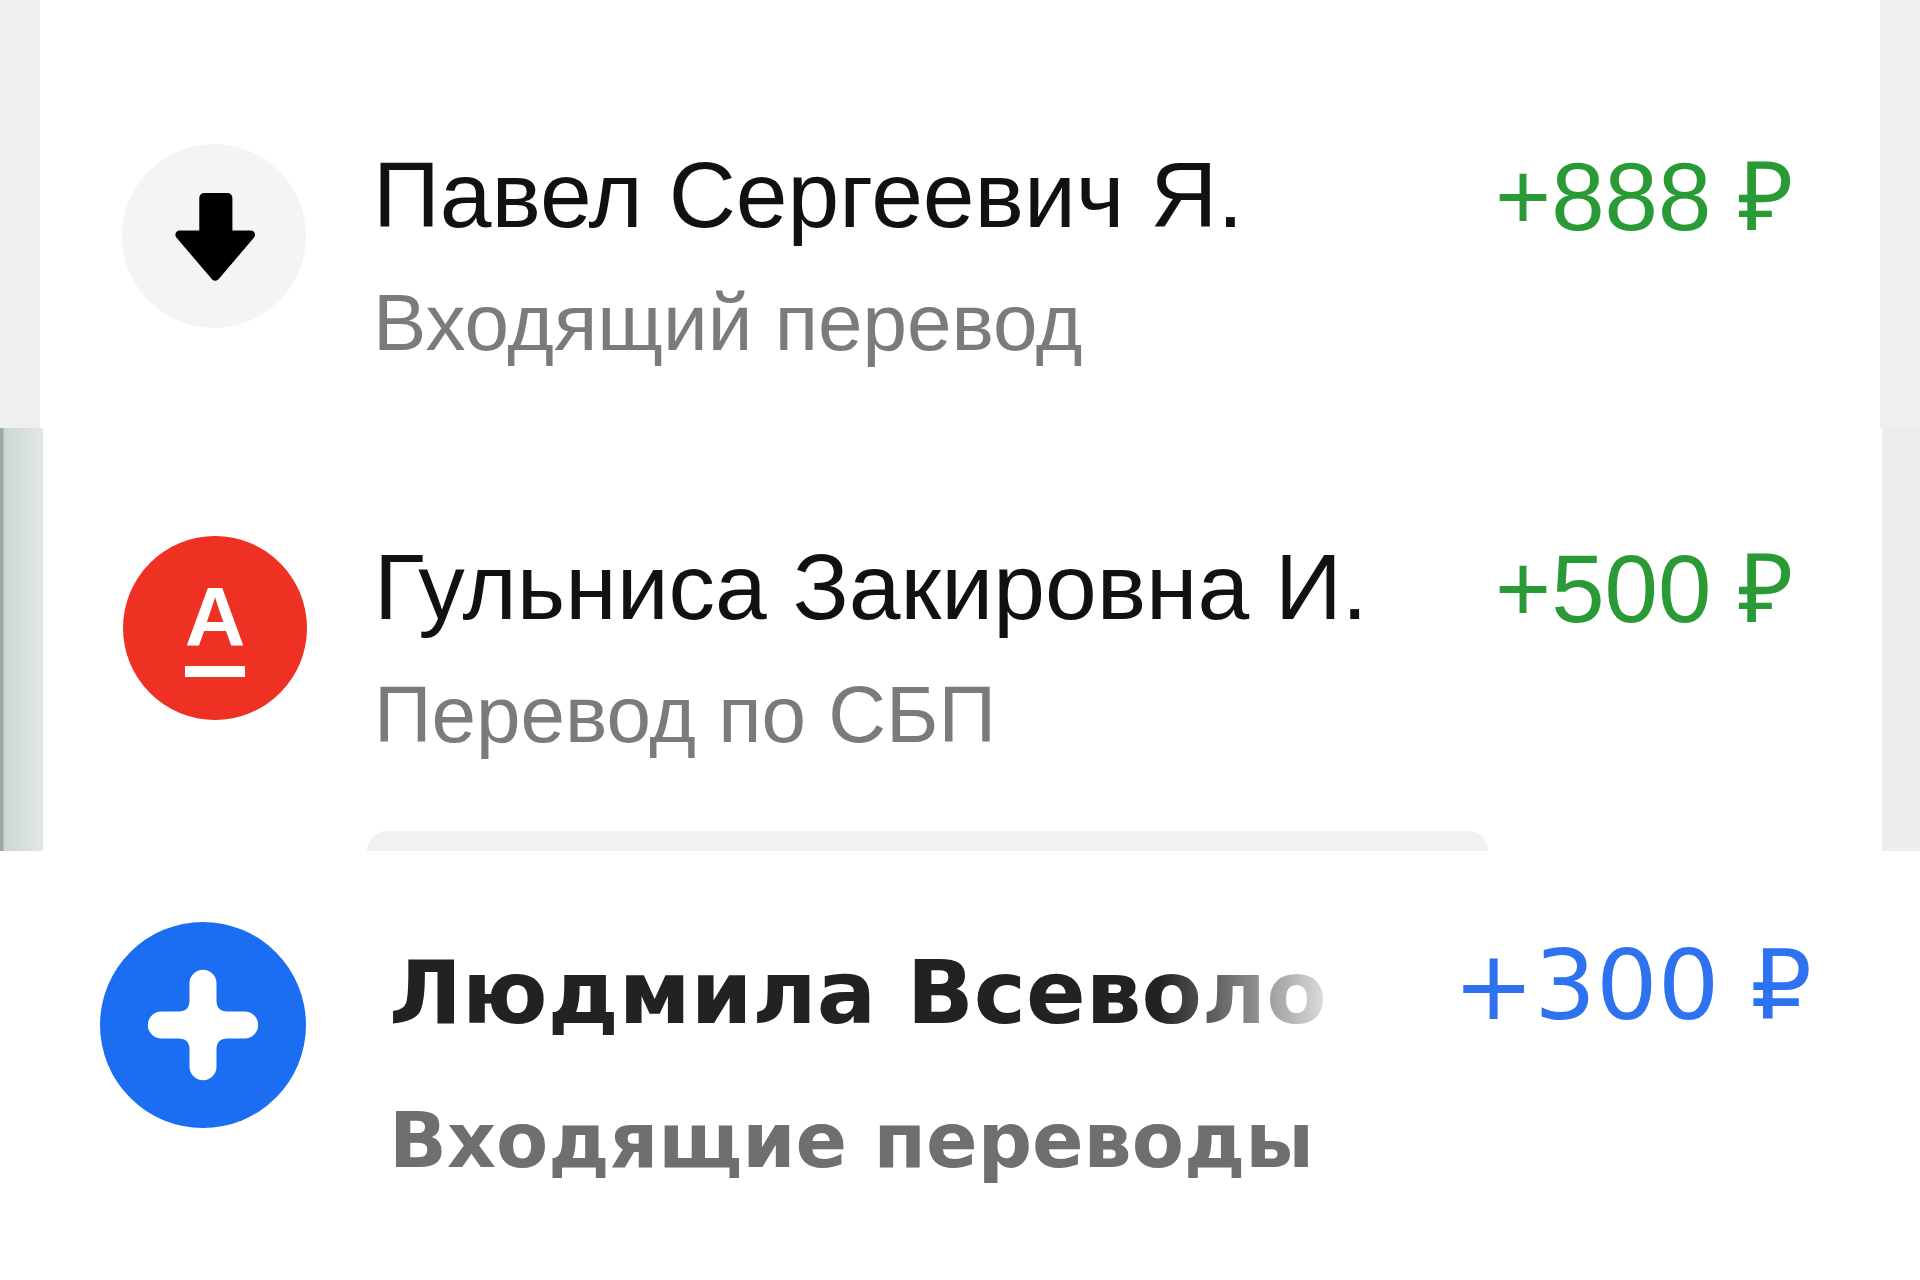 Image resolution: width=1920 pixels, height=1280 pixels. Describe the element at coordinates (203, 1025) in the screenshot. I see `plus-icon` at that location.